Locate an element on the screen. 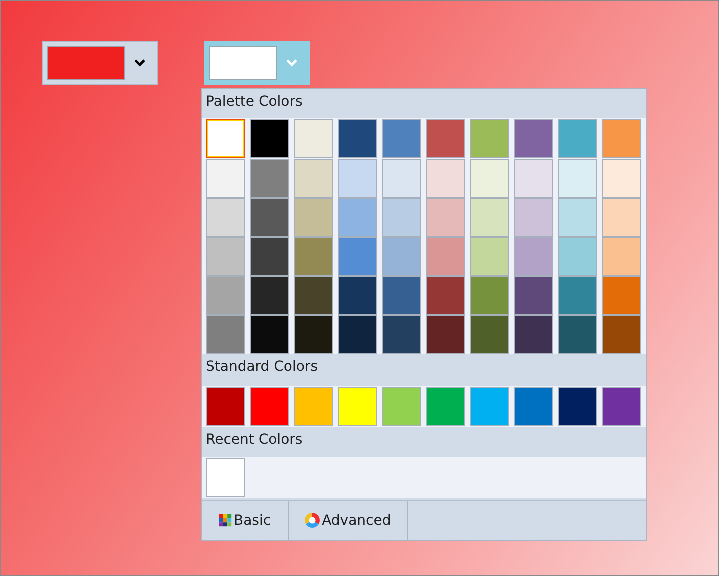 This screenshot has width=719, height=576. color-wheel-icon is located at coordinates (312, 520).